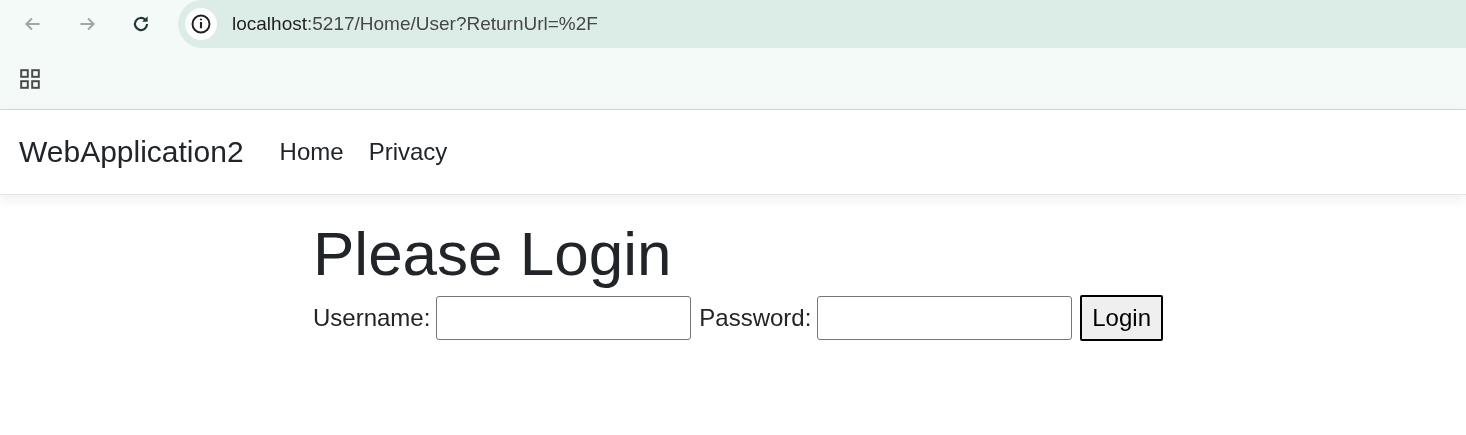 This screenshot has width=1466, height=435. What do you see at coordinates (131, 152) in the screenshot?
I see `brand-link: WebApplication2` at bounding box center [131, 152].